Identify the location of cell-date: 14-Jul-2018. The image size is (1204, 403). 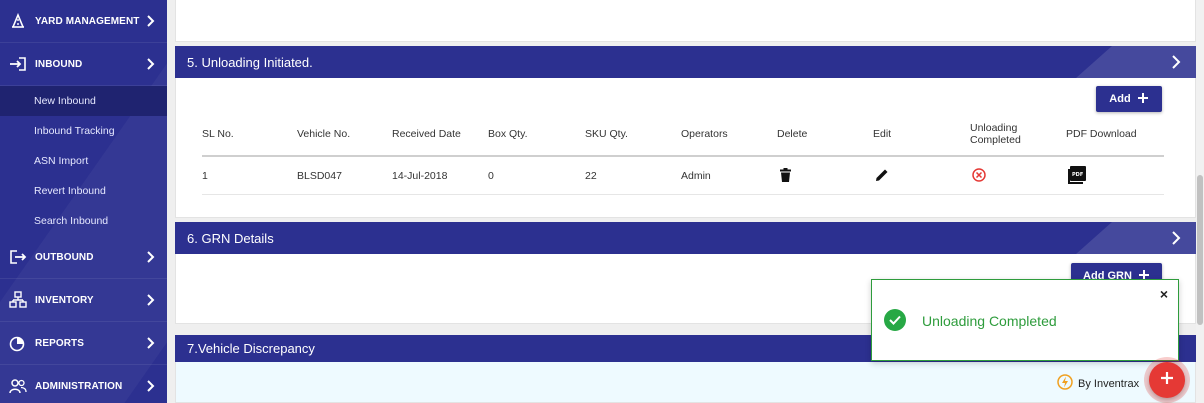
(420, 176).